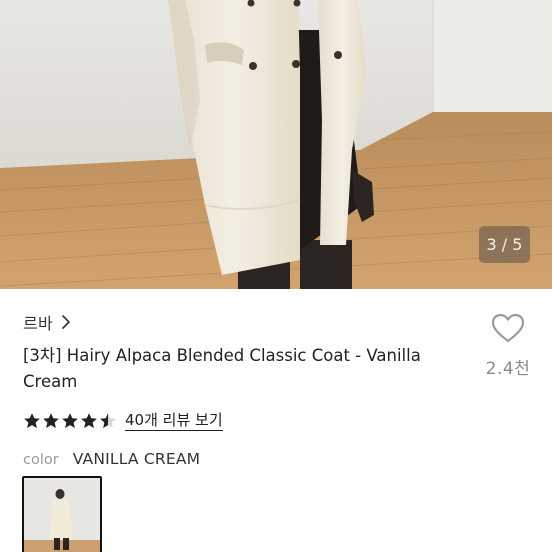  I want to click on color-label: color, so click(41, 460).